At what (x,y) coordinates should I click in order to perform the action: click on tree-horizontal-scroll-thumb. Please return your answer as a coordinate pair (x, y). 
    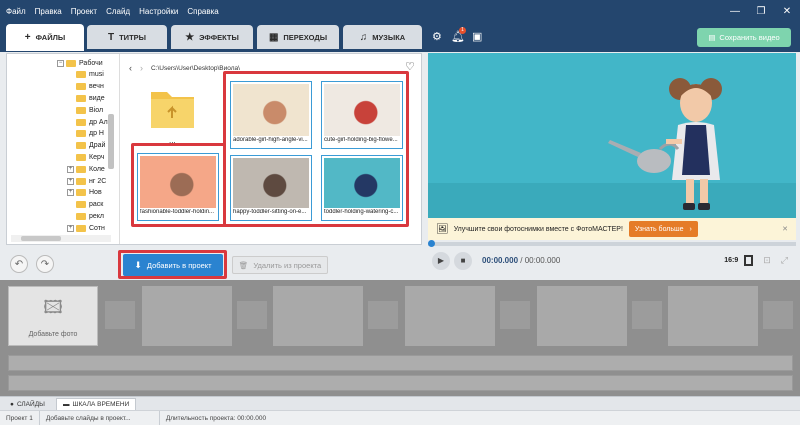
    Looking at the image, I should click on (41, 238).